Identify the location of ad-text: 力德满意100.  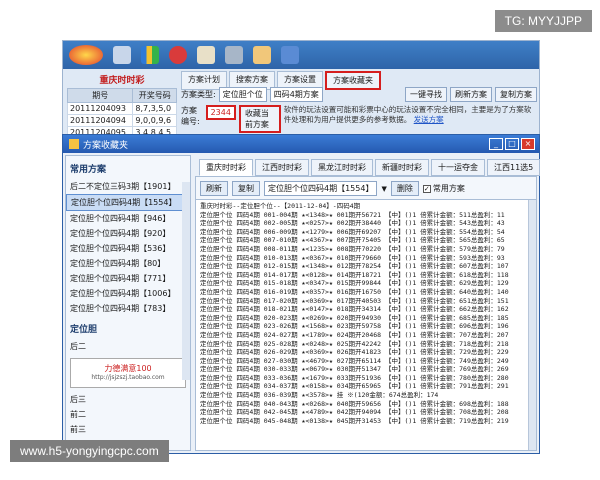
(128, 368).